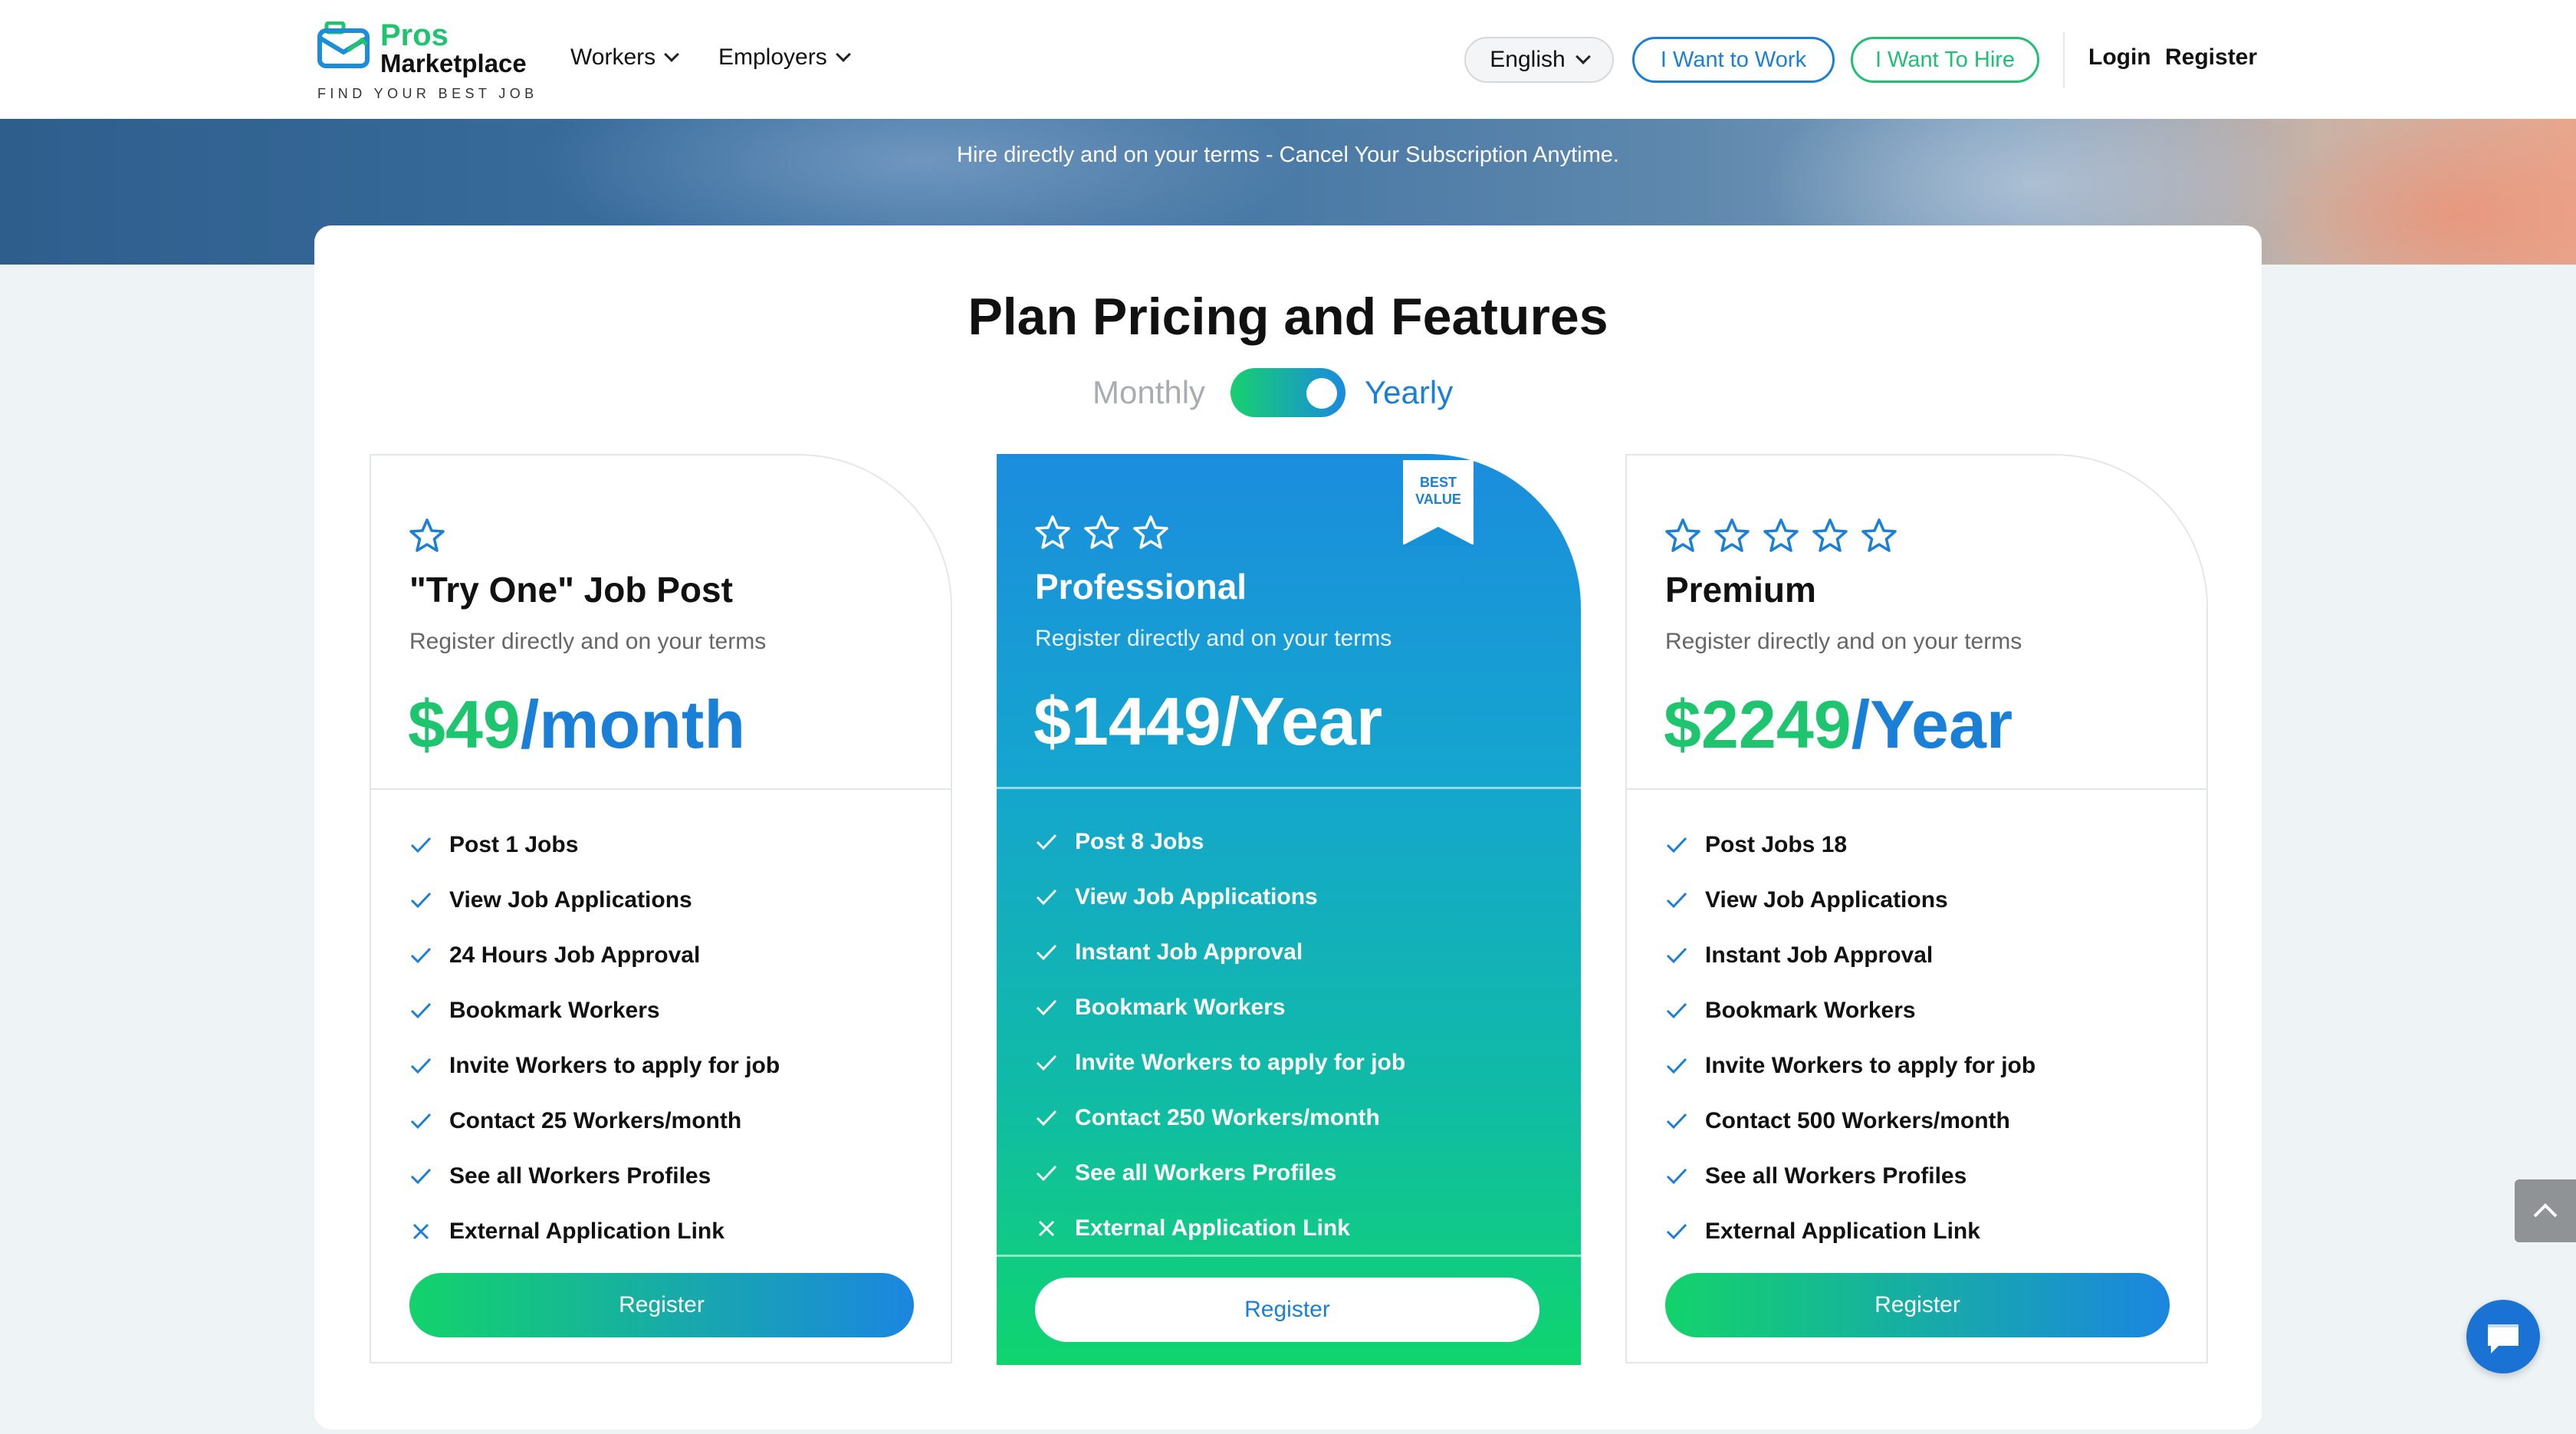 The image size is (2576, 1434). I want to click on language-label: English, so click(1528, 60).